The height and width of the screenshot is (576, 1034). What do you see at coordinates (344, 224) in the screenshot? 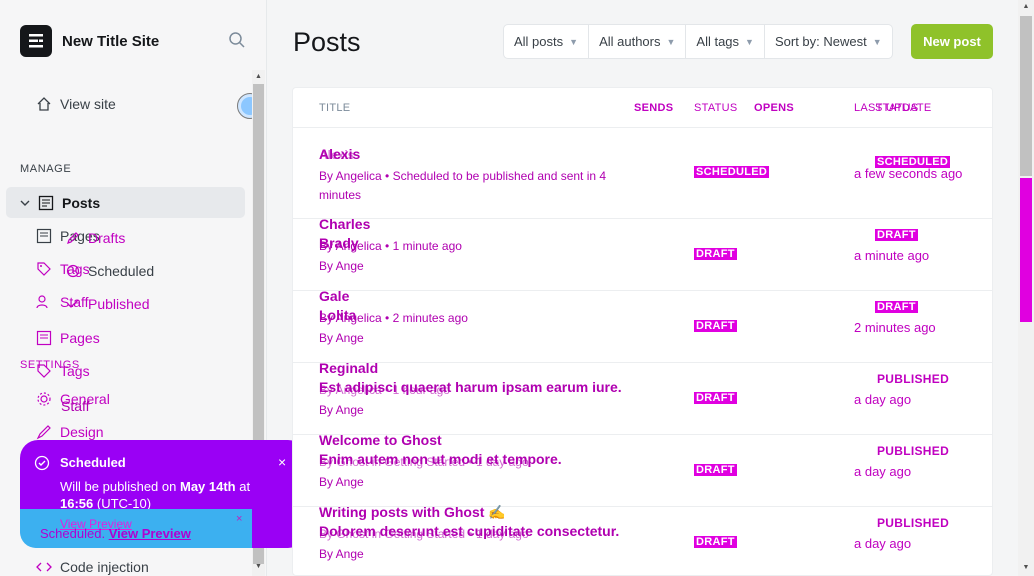
I see `post-title: Charles` at bounding box center [344, 224].